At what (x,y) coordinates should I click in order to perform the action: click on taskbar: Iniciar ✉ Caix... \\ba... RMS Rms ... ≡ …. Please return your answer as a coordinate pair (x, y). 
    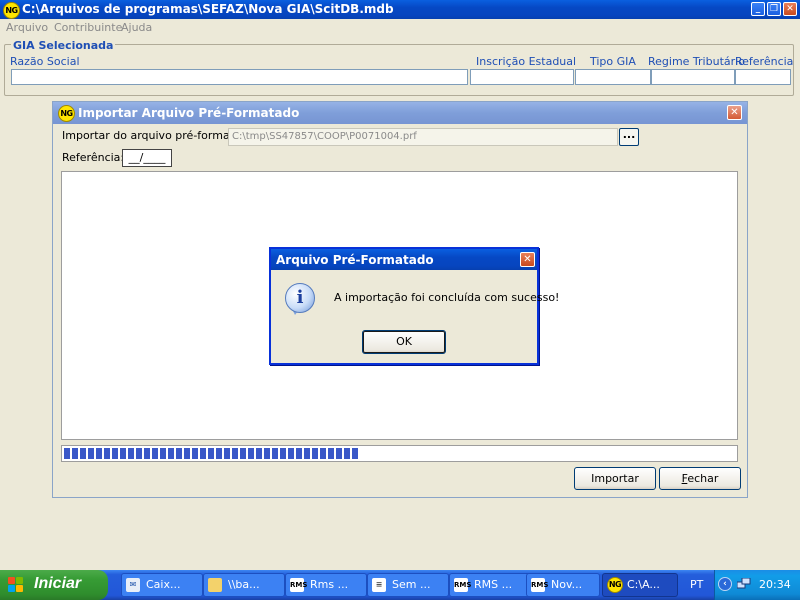
    Looking at the image, I should click on (400, 585).